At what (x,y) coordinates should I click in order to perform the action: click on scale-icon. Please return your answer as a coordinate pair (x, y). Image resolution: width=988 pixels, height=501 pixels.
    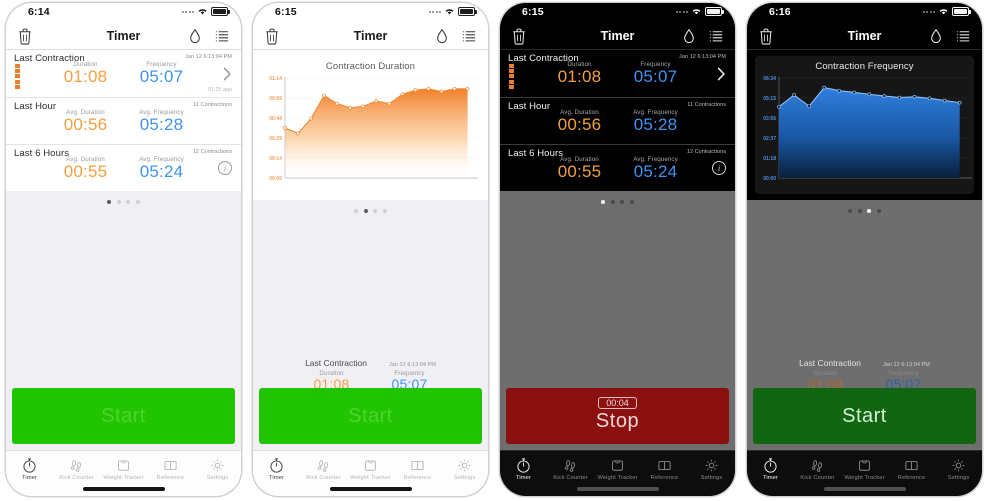
    Looking at the image, I should click on (123, 465).